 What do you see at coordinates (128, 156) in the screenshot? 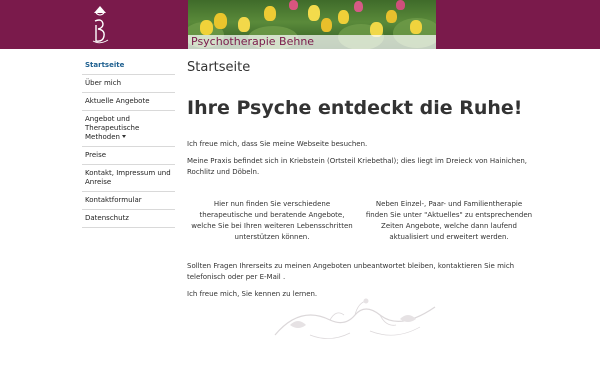
I see `sidebar-item-preise: Preise` at bounding box center [128, 156].